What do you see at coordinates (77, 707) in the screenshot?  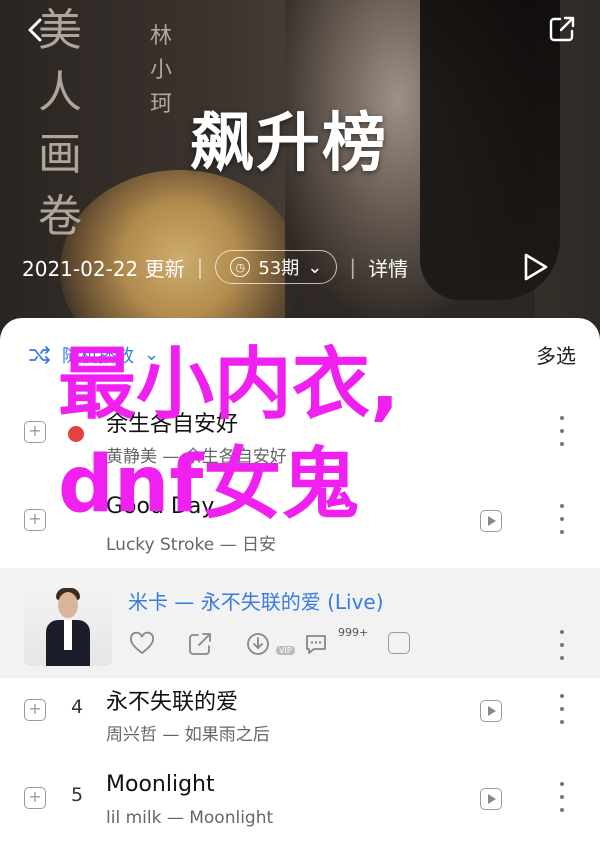 I see `song-index: 4` at bounding box center [77, 707].